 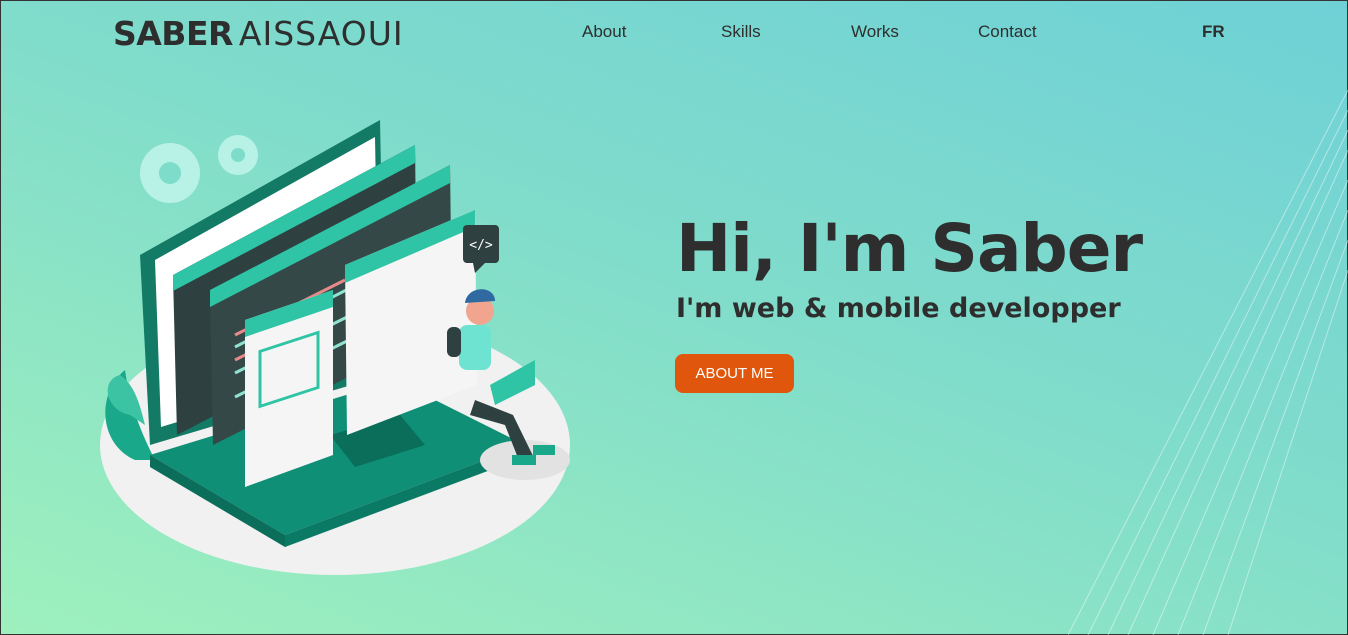 What do you see at coordinates (173, 33) in the screenshot?
I see `brand-first-name: SABER` at bounding box center [173, 33].